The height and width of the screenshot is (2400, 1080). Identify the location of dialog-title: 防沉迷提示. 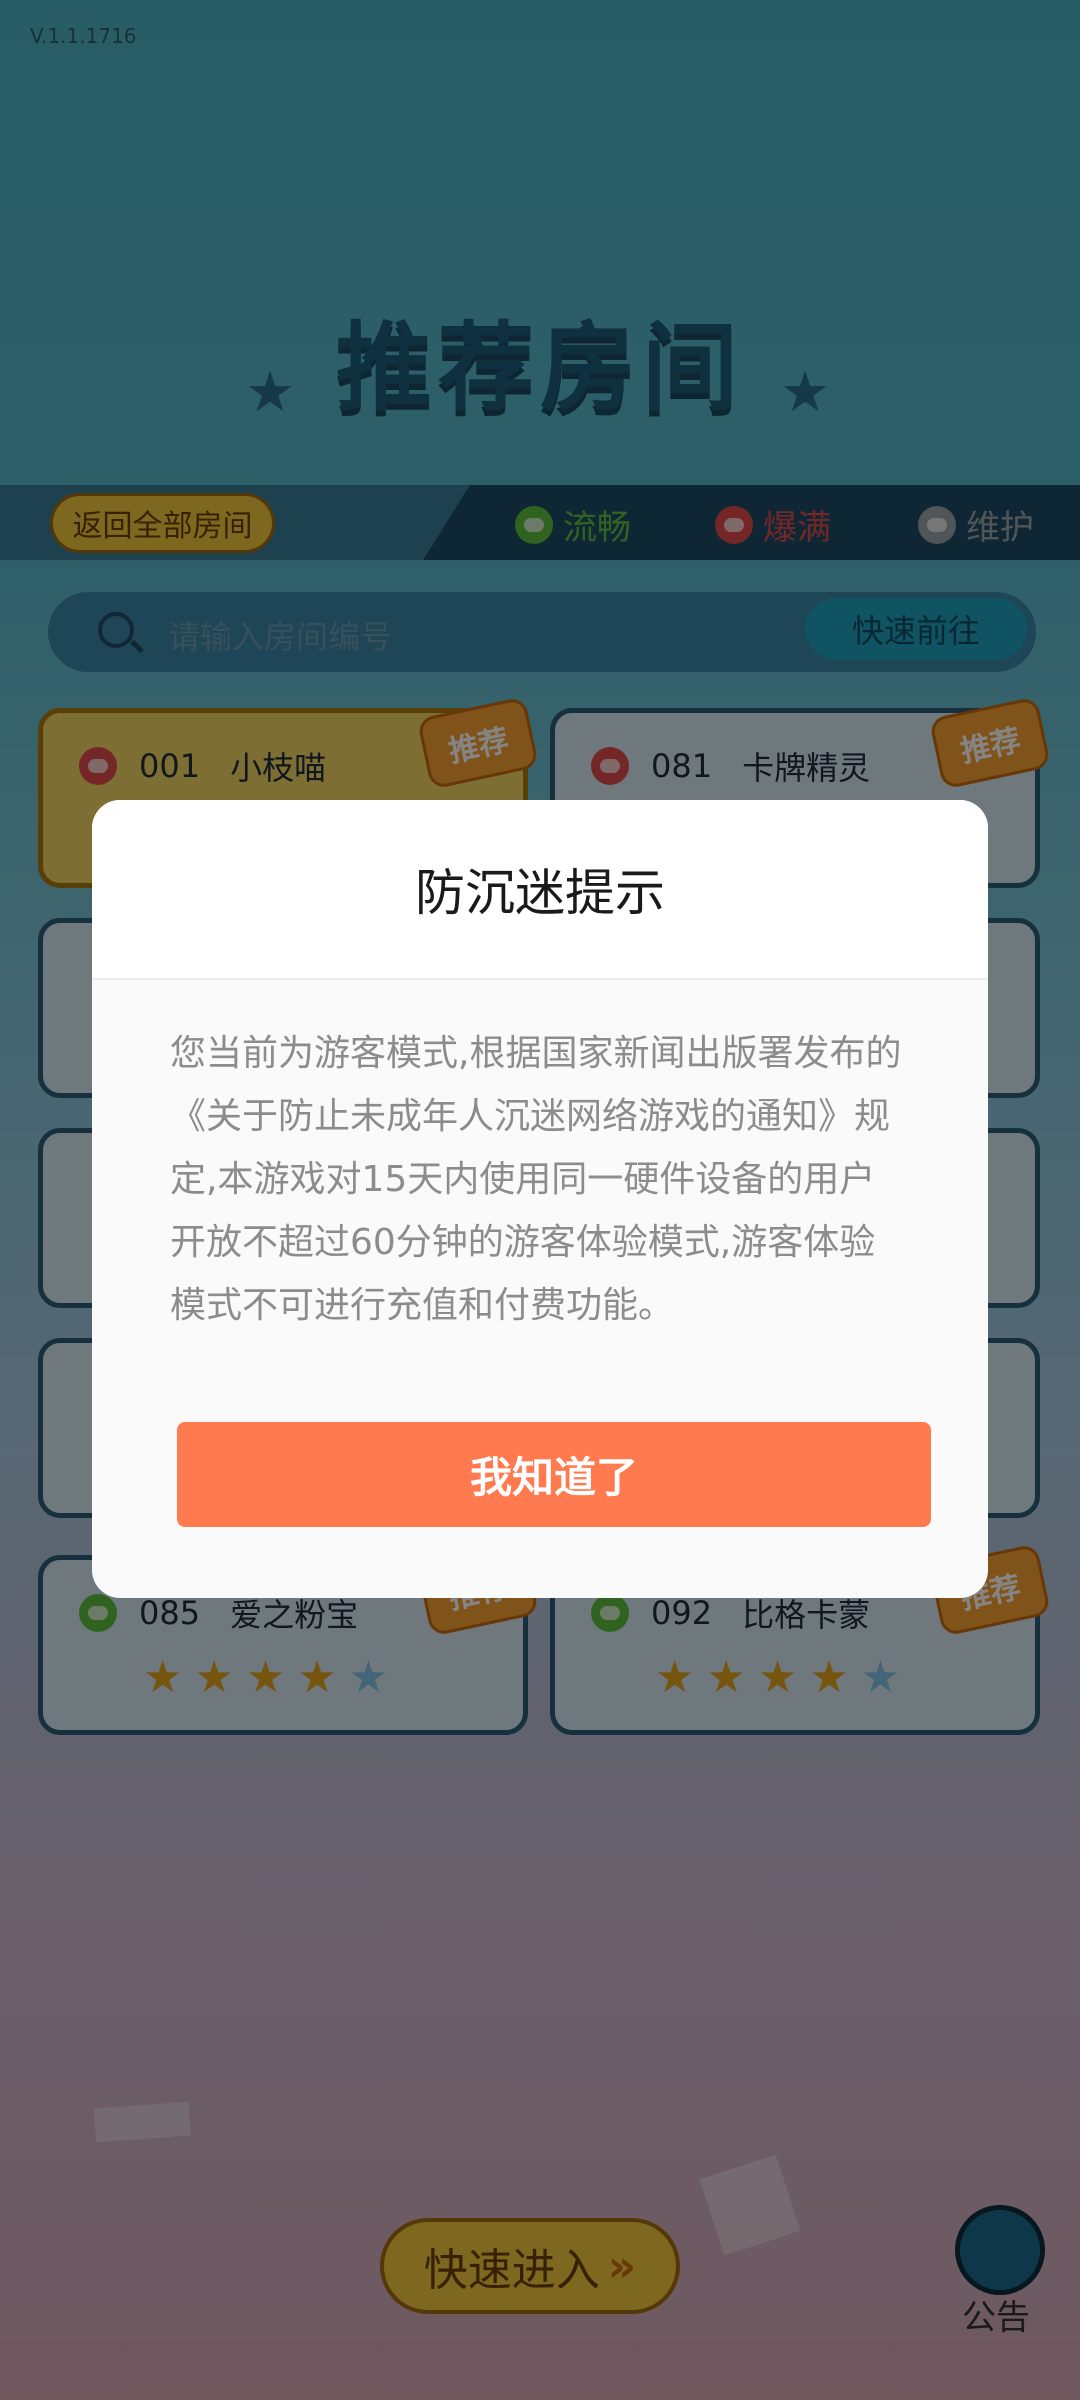
(540, 893).